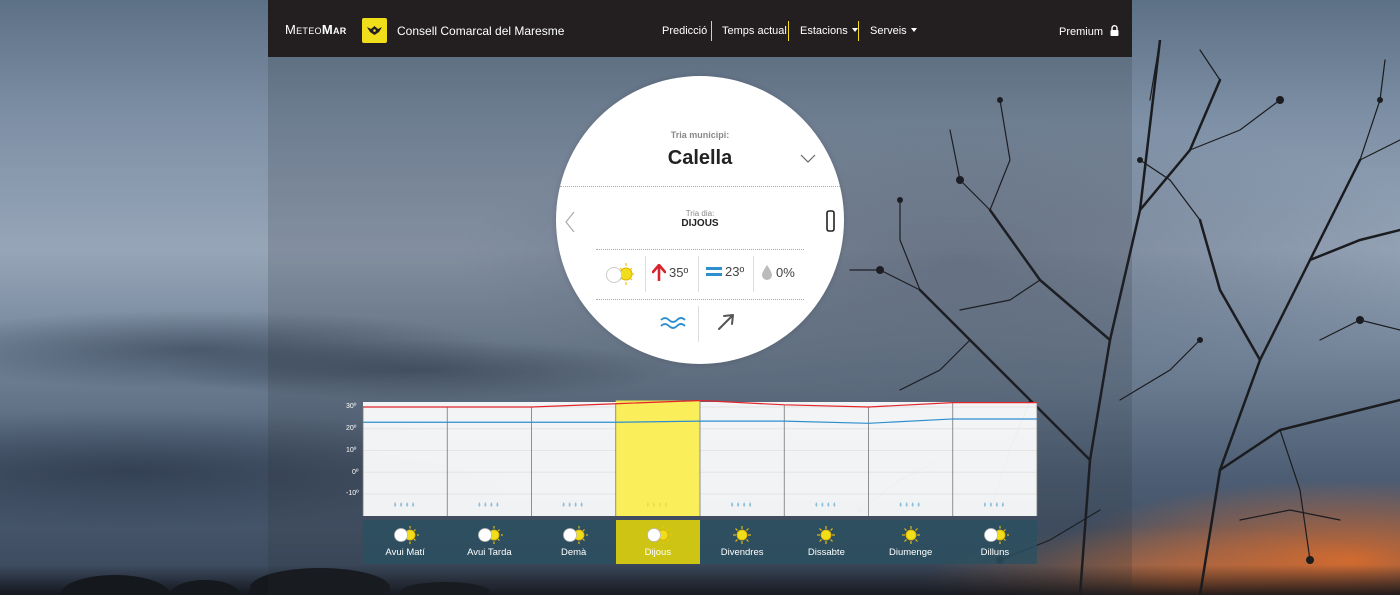 The width and height of the screenshot is (1400, 595). Describe the element at coordinates (573, 552) in the screenshot. I see `day-label: Demà` at that location.